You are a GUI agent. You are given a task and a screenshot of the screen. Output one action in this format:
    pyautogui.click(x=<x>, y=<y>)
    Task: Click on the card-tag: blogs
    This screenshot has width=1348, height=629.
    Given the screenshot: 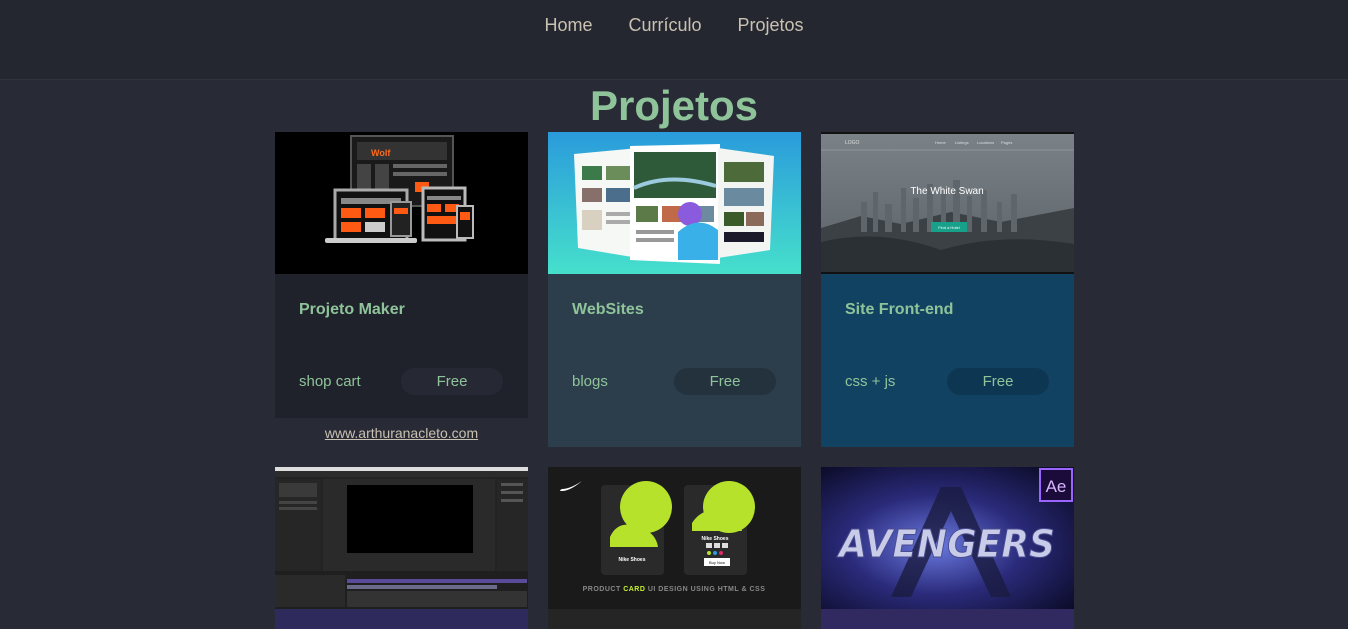 What is the action you would take?
    pyautogui.click(x=590, y=381)
    